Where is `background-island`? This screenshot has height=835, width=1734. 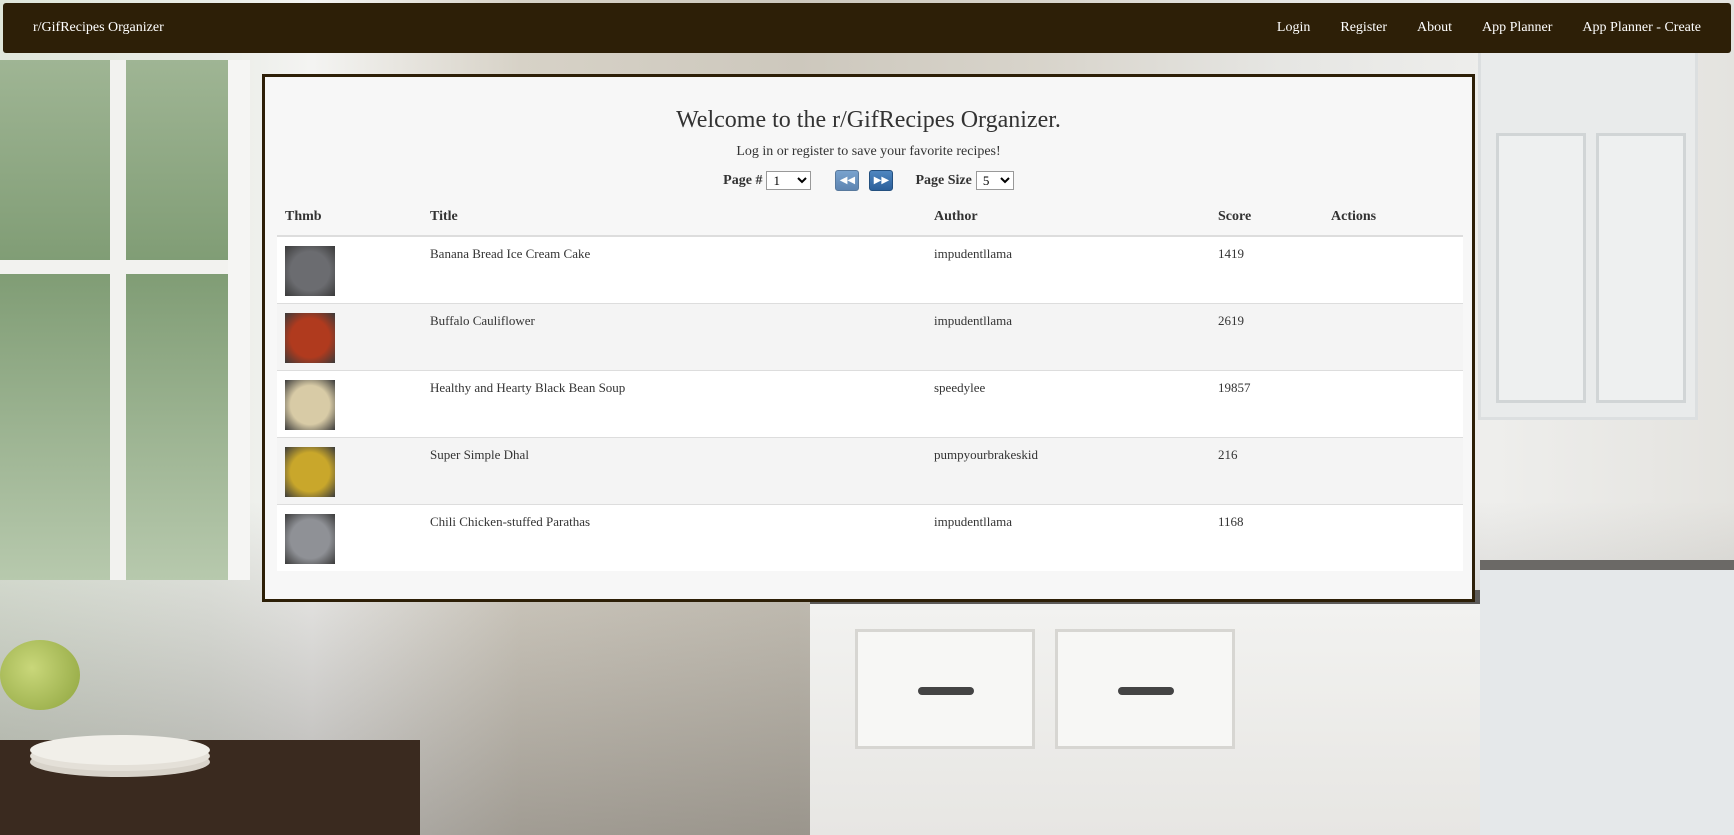 background-island is located at coordinates (1170, 712).